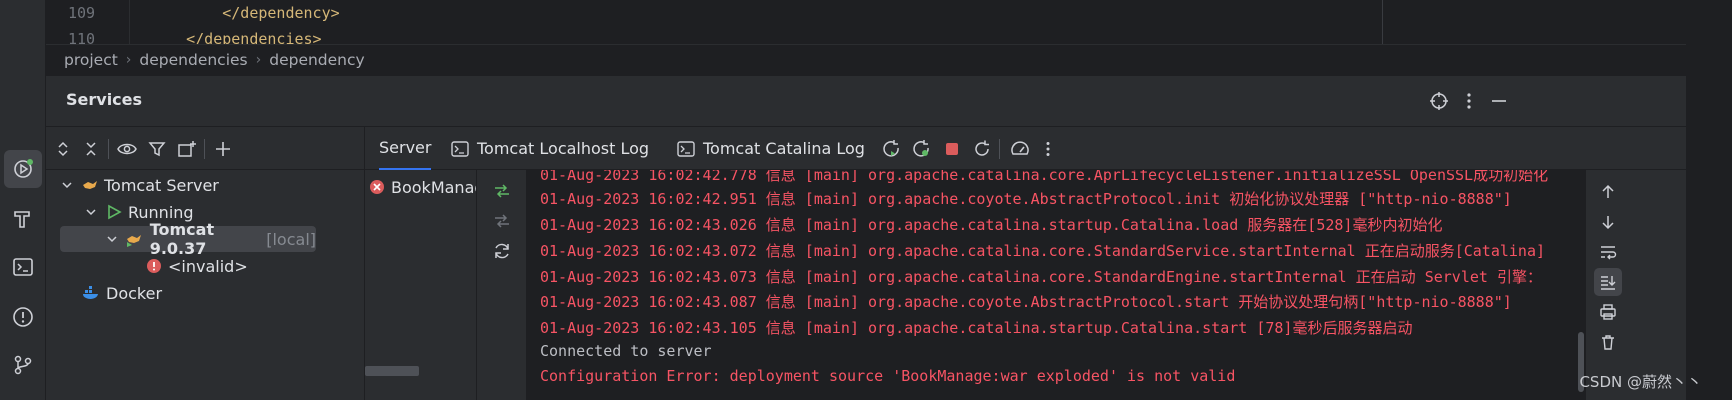  Describe the element at coordinates (188, 239) in the screenshot. I see `tree-node-tomcat-instance: Tomcat 9.0.37 [local]` at that location.